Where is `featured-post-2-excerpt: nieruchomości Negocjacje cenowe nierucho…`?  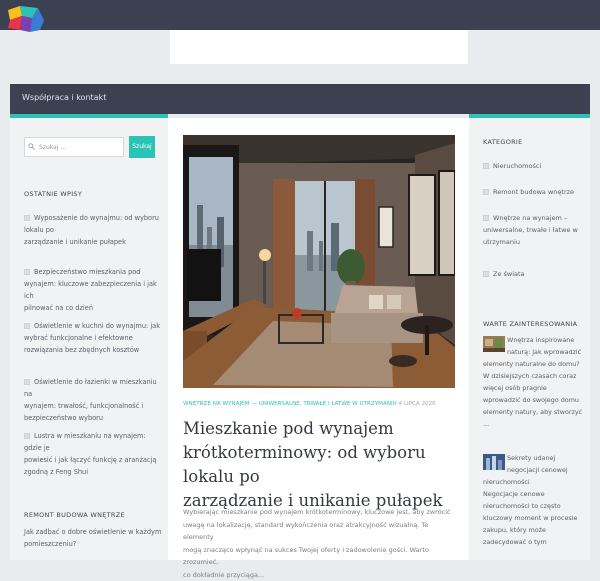
featured-post-2-excerpt: nieruchomości Negocjacje cenowe nierucho… is located at coordinates (530, 512).